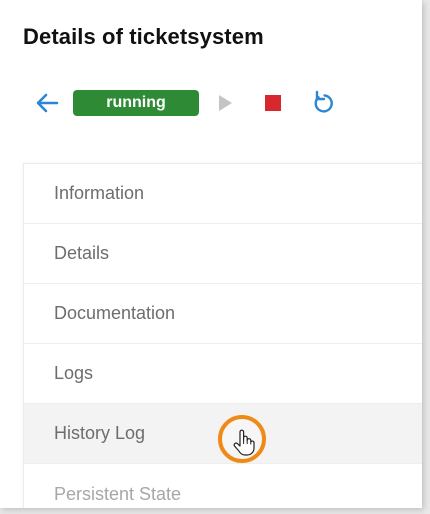 This screenshot has height=514, width=430. Describe the element at coordinates (136, 103) in the screenshot. I see `status-badge: running` at that location.